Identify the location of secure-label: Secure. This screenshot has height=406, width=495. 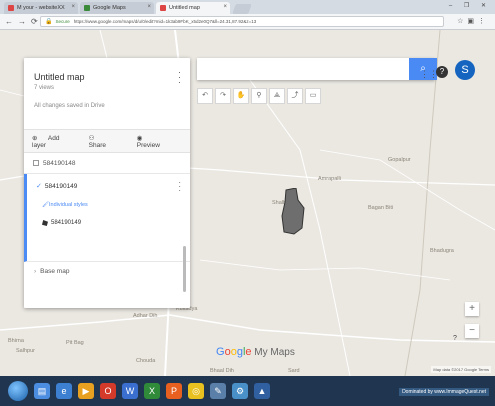
(62, 21).